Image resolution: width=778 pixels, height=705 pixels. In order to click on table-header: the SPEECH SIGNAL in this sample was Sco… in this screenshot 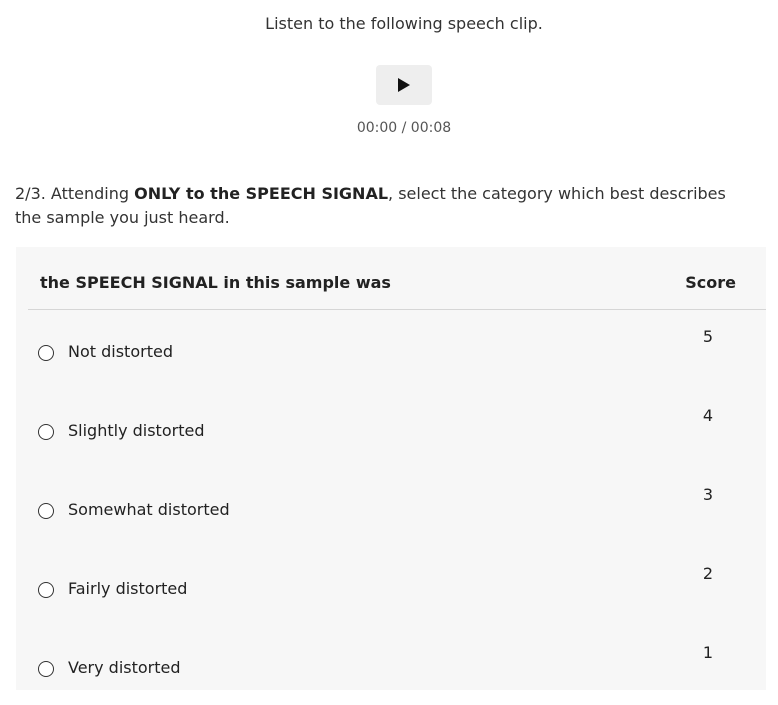, I will do `click(397, 278)`.